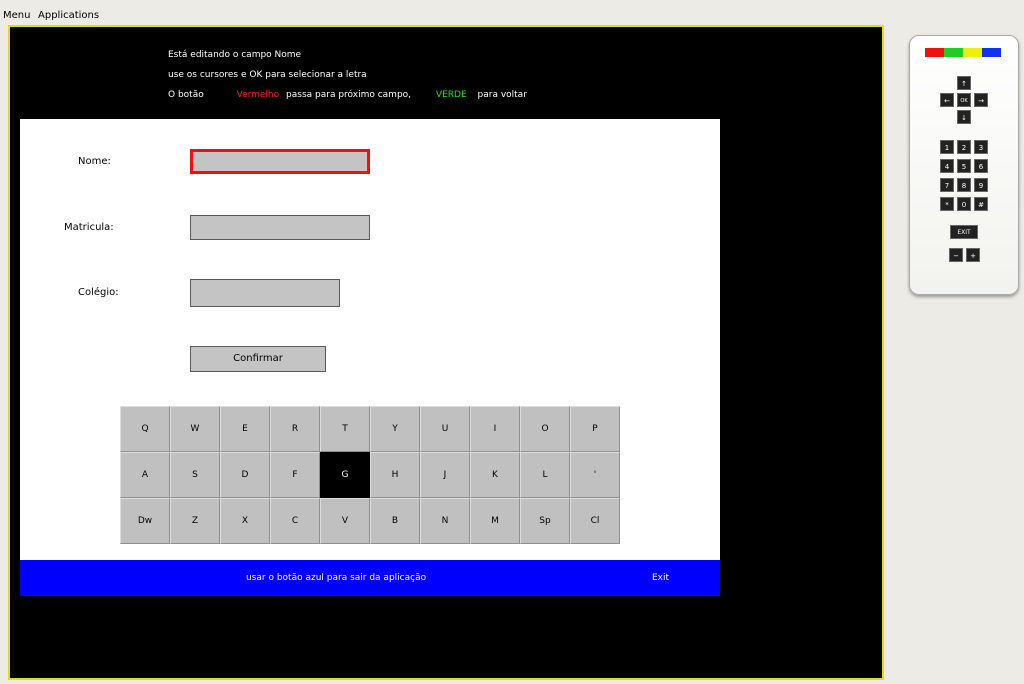 This screenshot has width=1024, height=684. Describe the element at coordinates (295, 521) in the screenshot. I see `key-c: C` at that location.